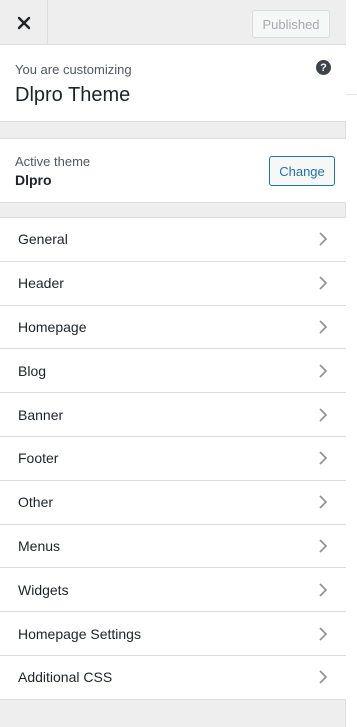  Describe the element at coordinates (33, 180) in the screenshot. I see `active-theme-name: Dlpro` at that location.